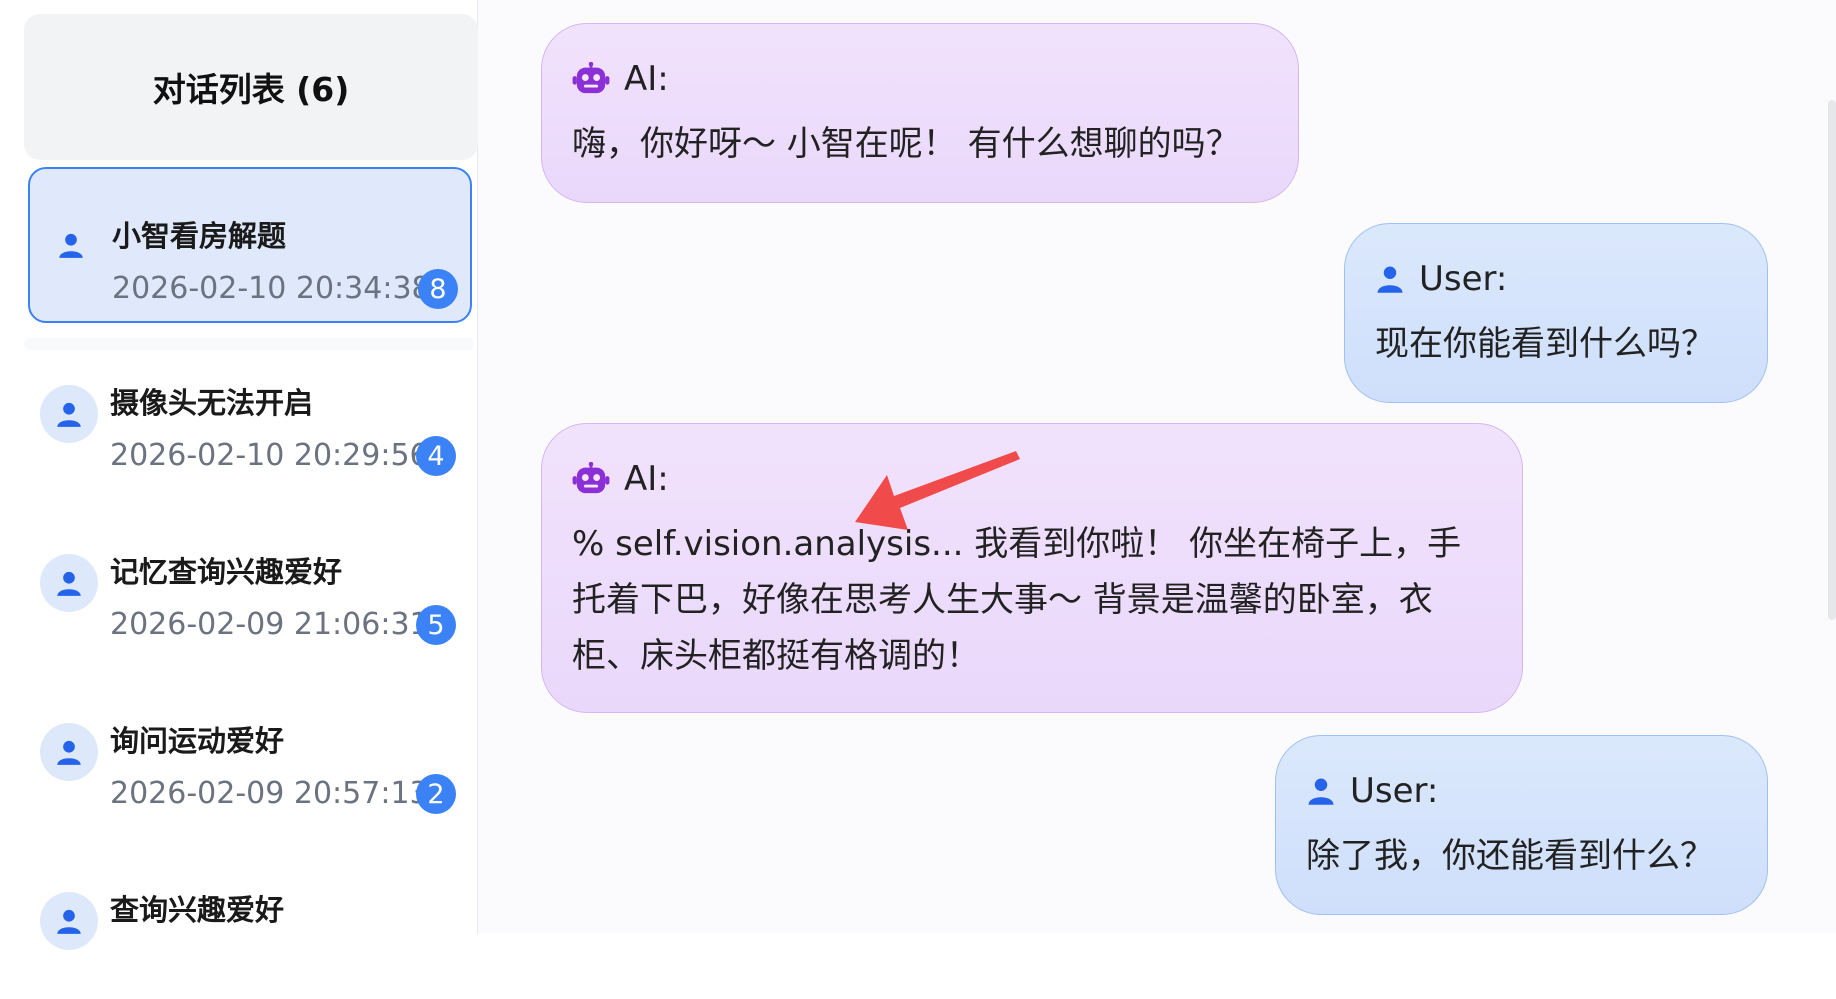 Image resolution: width=1836 pixels, height=999 pixels. Describe the element at coordinates (197, 910) in the screenshot. I see `conversation-title: 查询兴趣爱好` at that location.